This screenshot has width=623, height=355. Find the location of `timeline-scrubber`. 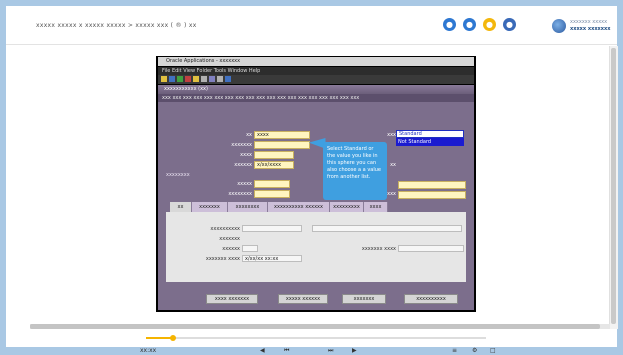

timeline-scrubber is located at coordinates (173, 338).